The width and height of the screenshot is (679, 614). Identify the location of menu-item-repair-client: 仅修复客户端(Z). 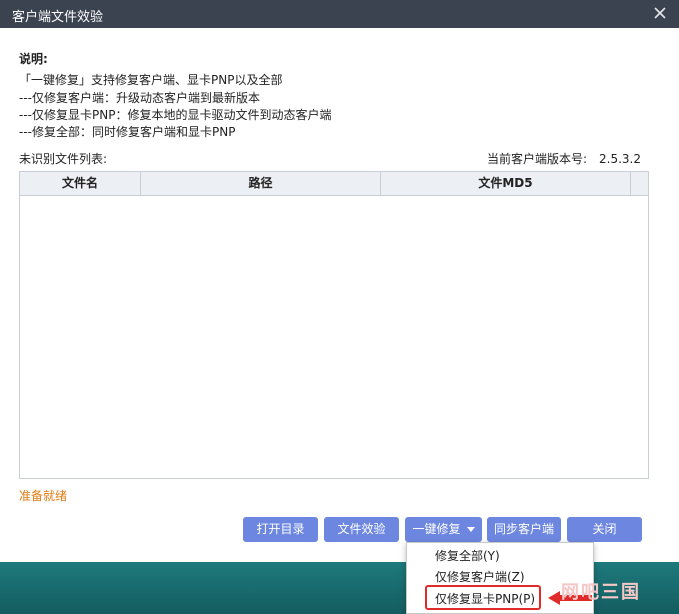
(480, 576).